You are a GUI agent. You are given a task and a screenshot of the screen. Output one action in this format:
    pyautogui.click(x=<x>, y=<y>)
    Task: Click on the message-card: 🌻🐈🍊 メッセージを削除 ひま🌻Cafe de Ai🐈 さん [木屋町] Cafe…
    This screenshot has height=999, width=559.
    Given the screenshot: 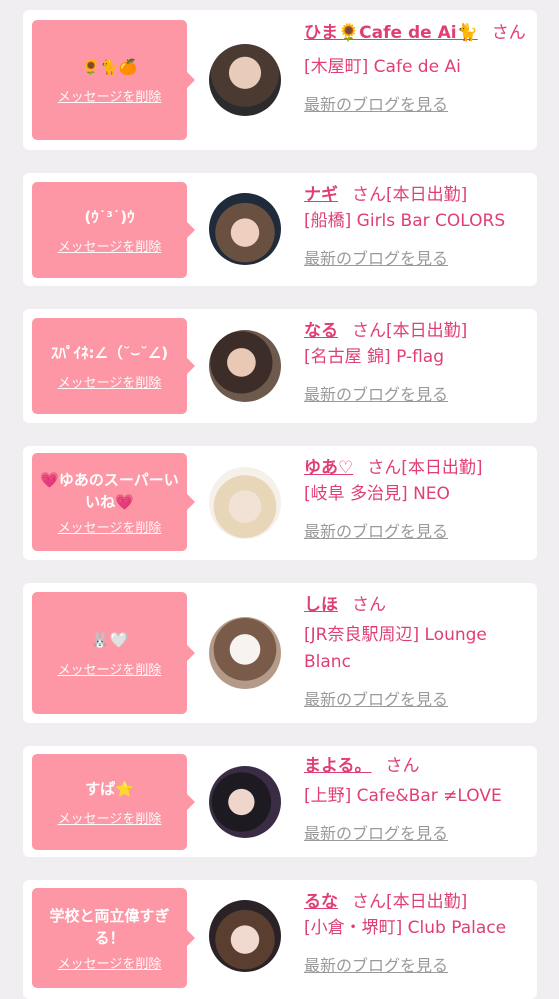 What is the action you would take?
    pyautogui.click(x=280, y=80)
    